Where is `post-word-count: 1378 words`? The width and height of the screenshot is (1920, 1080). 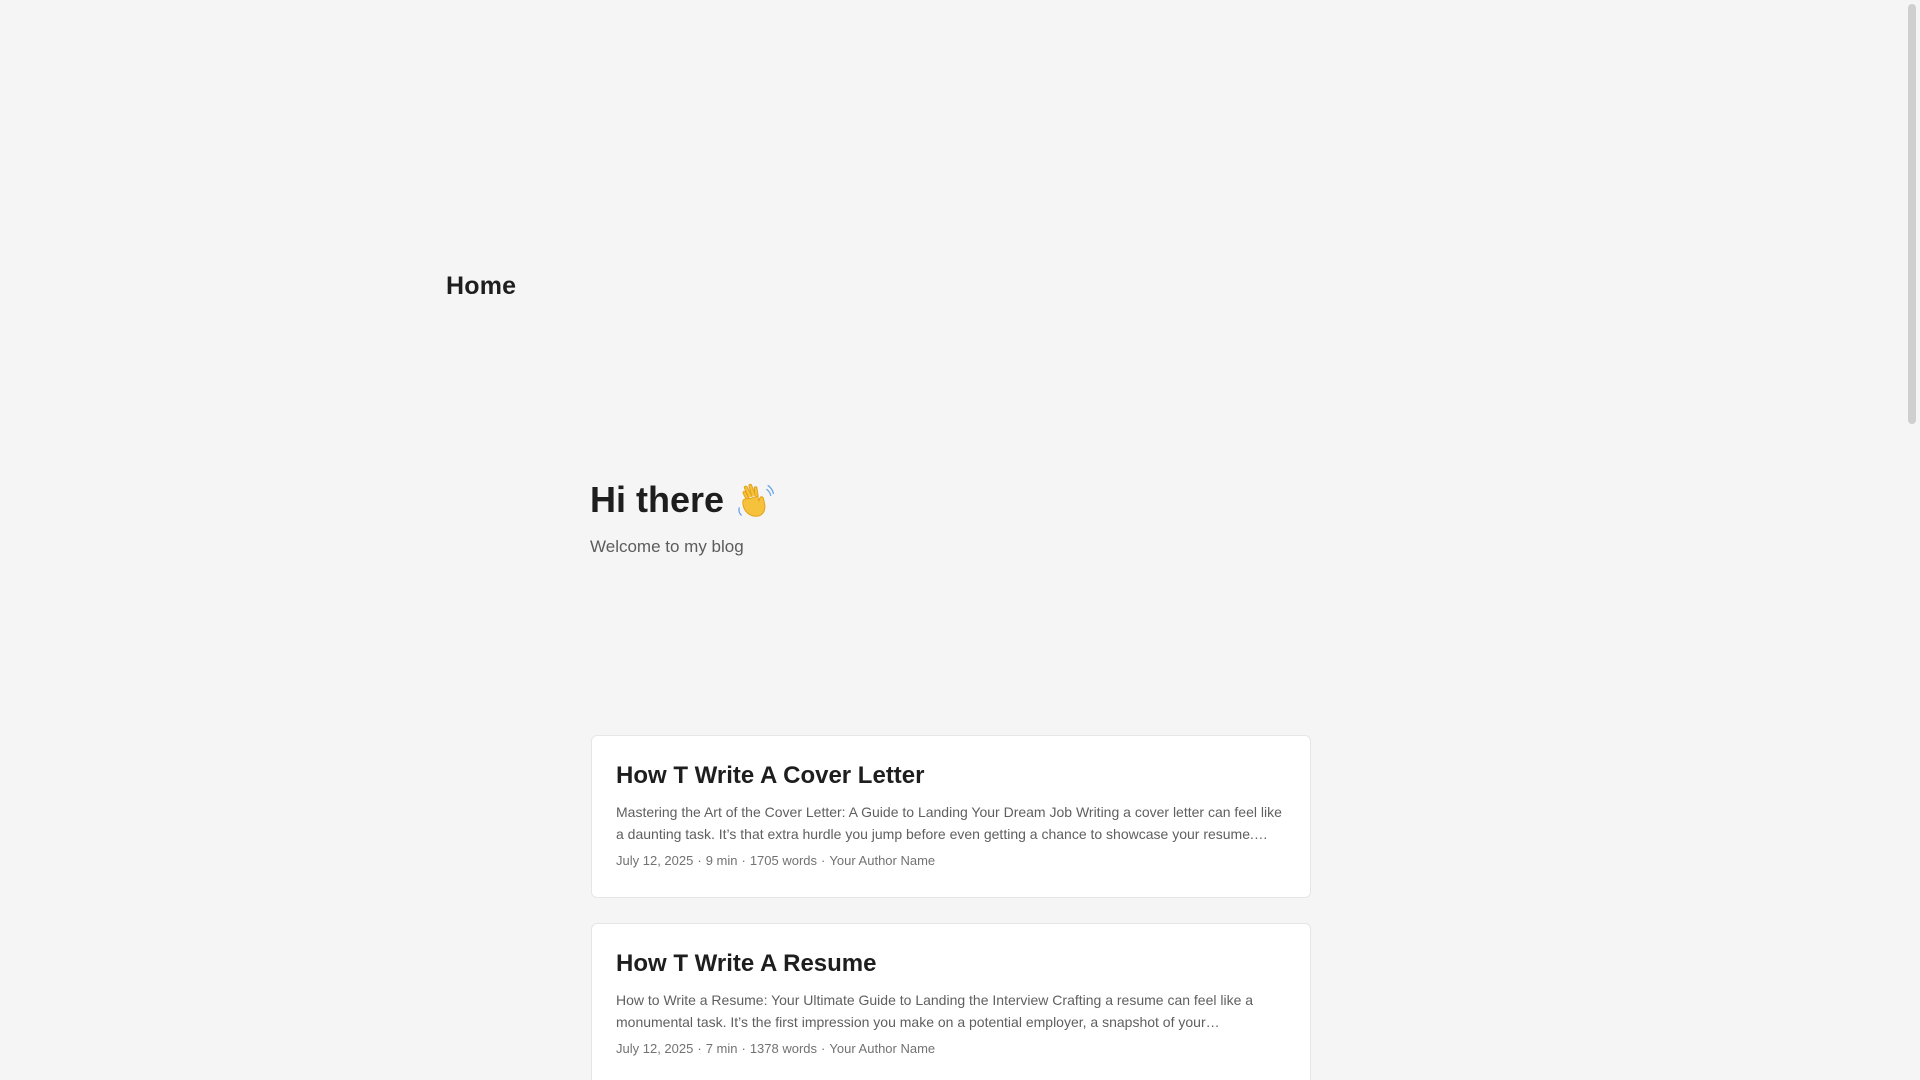 post-word-count: 1378 words is located at coordinates (783, 1048).